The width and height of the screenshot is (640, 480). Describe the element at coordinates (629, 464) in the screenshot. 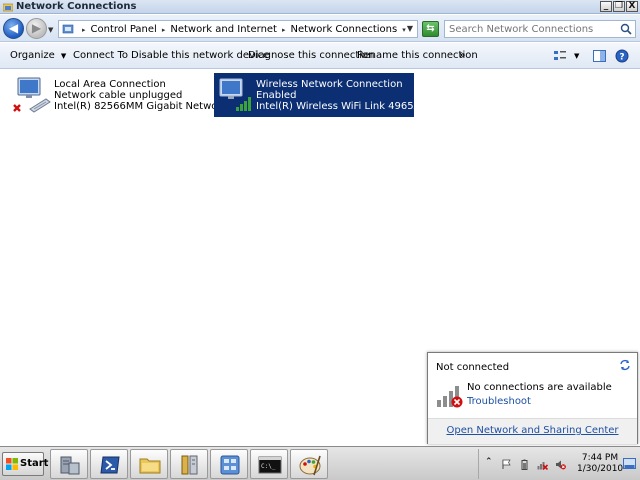

I see `show-desktop-icon` at that location.